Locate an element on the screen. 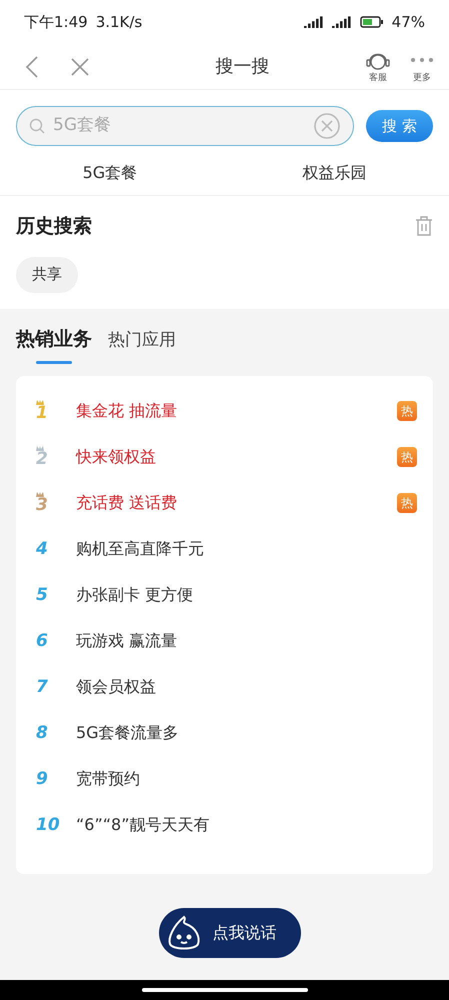  rank-number: 7 is located at coordinates (42, 687).